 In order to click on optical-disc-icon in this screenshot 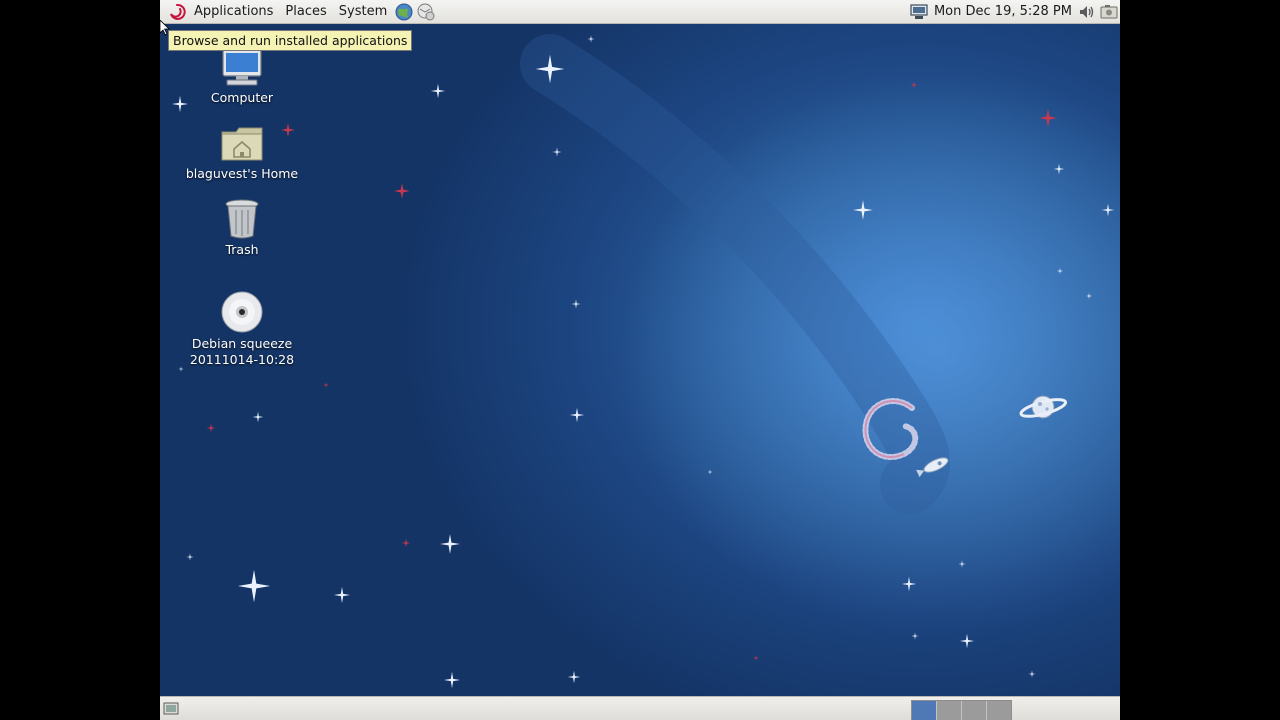, I will do `click(242, 311)`.